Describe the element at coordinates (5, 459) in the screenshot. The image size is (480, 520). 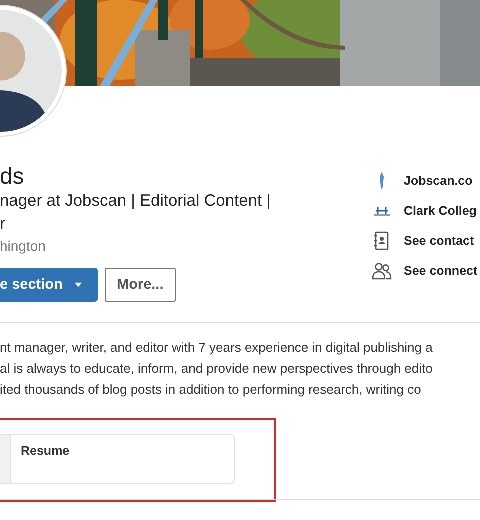
I see `thumbnail` at that location.